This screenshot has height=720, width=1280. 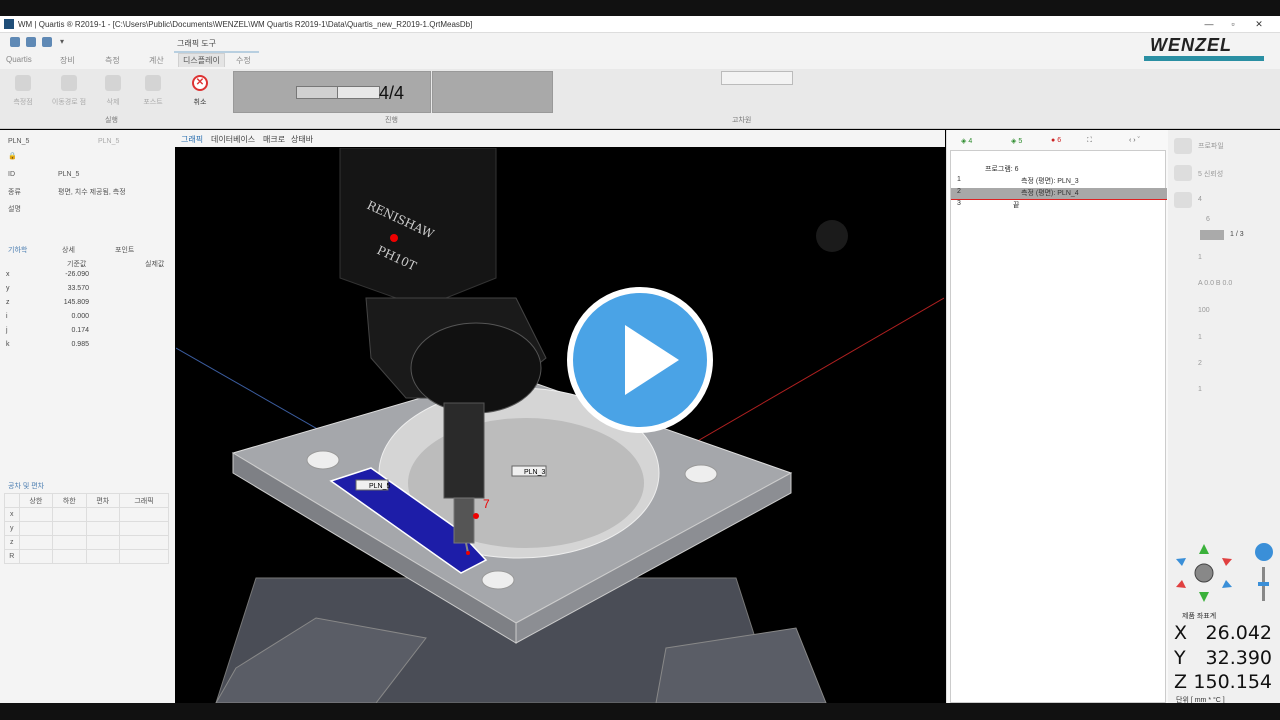 What do you see at coordinates (742, 120) in the screenshot?
I see `group-label-advanced: 고차원` at bounding box center [742, 120].